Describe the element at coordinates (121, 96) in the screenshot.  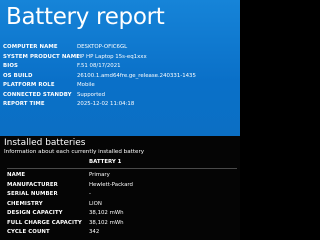
I see `system-info-row: CONNECTED STANDBY Supported` at that location.